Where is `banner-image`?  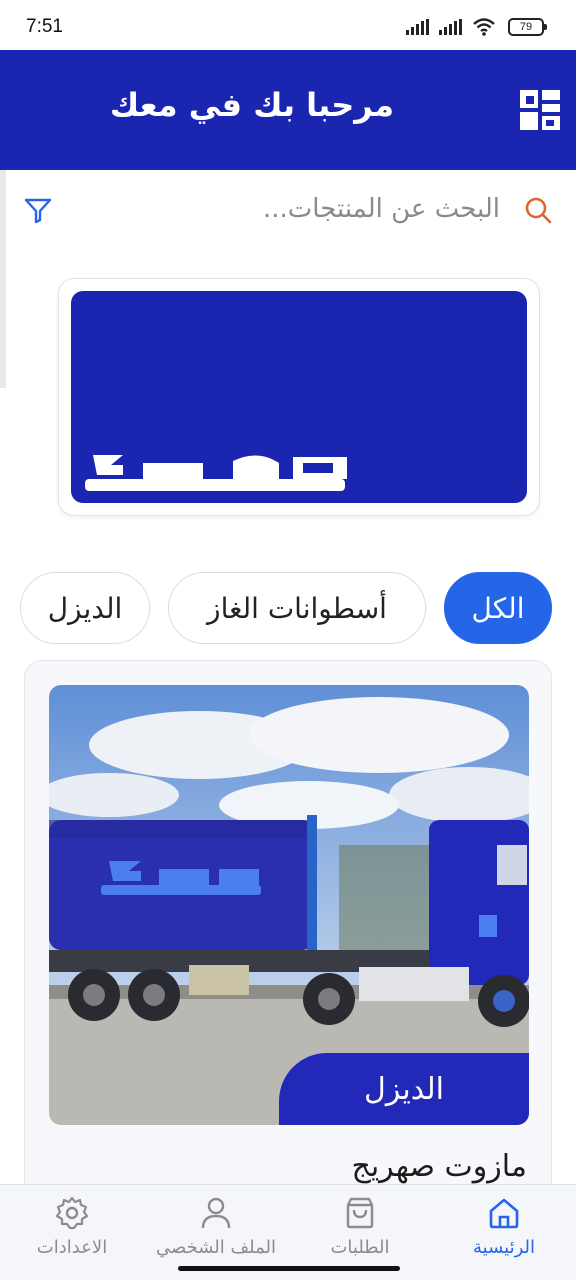 banner-image is located at coordinates (299, 397).